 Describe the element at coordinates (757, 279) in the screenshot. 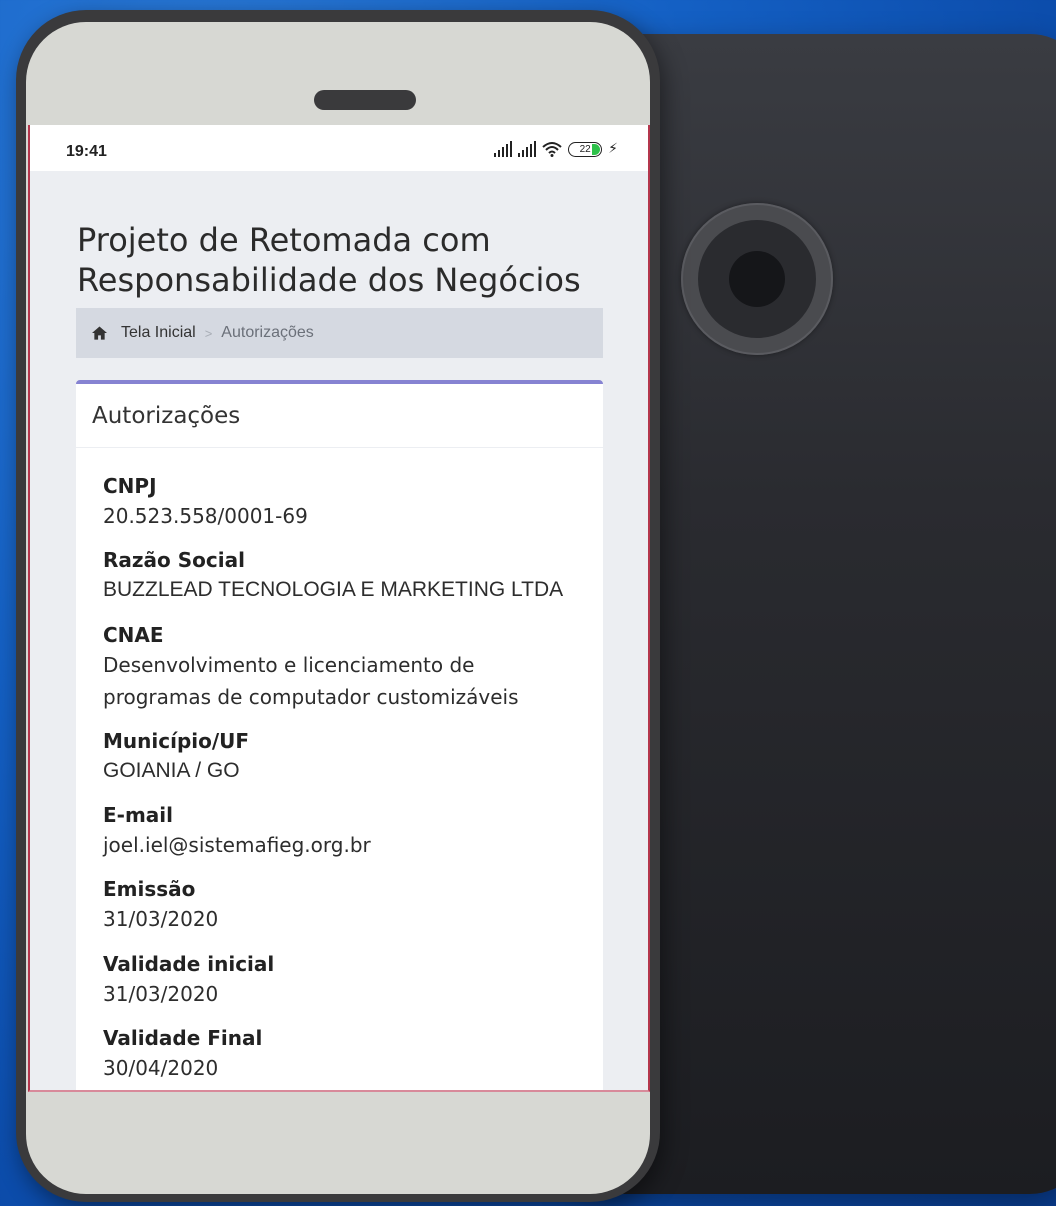

I see `camera-lens-icon` at that location.